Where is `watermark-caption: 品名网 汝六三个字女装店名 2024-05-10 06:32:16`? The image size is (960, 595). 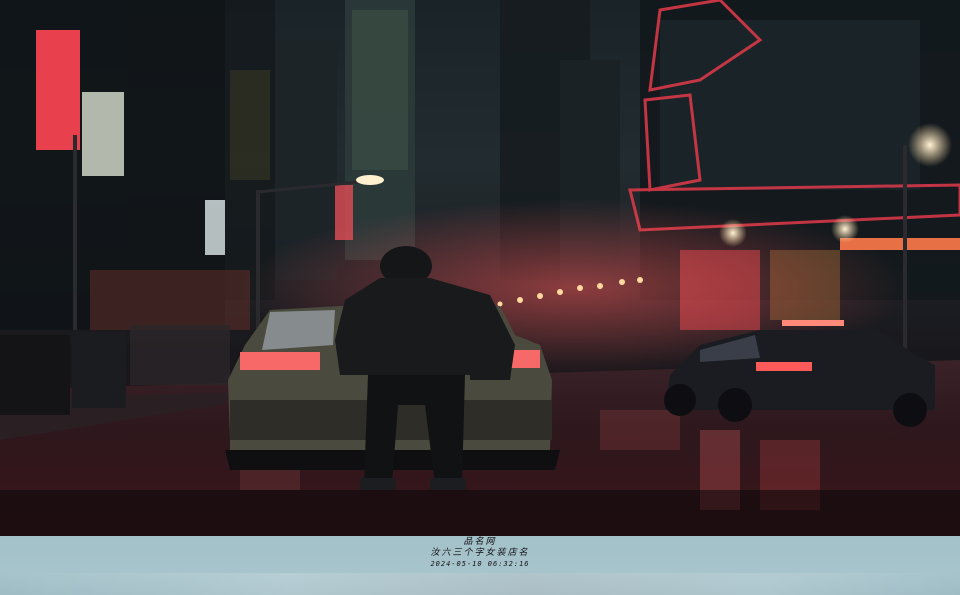 watermark-caption: 品名网 汝六三个字女装店名 2024-05-10 06:32:16 is located at coordinates (480, 565).